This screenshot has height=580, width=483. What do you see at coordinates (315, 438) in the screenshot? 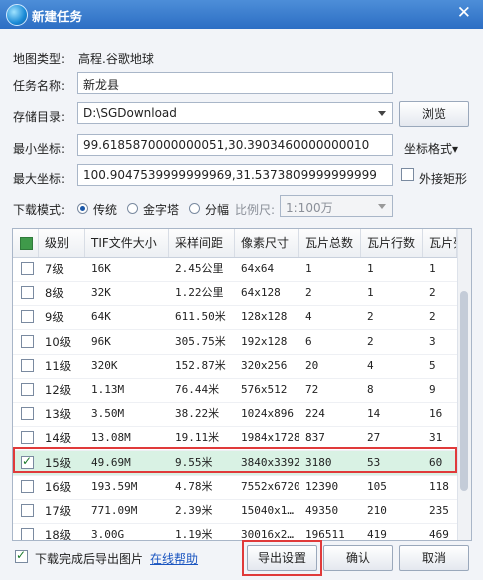
I see `cell-tiles: 837` at bounding box center [315, 438].